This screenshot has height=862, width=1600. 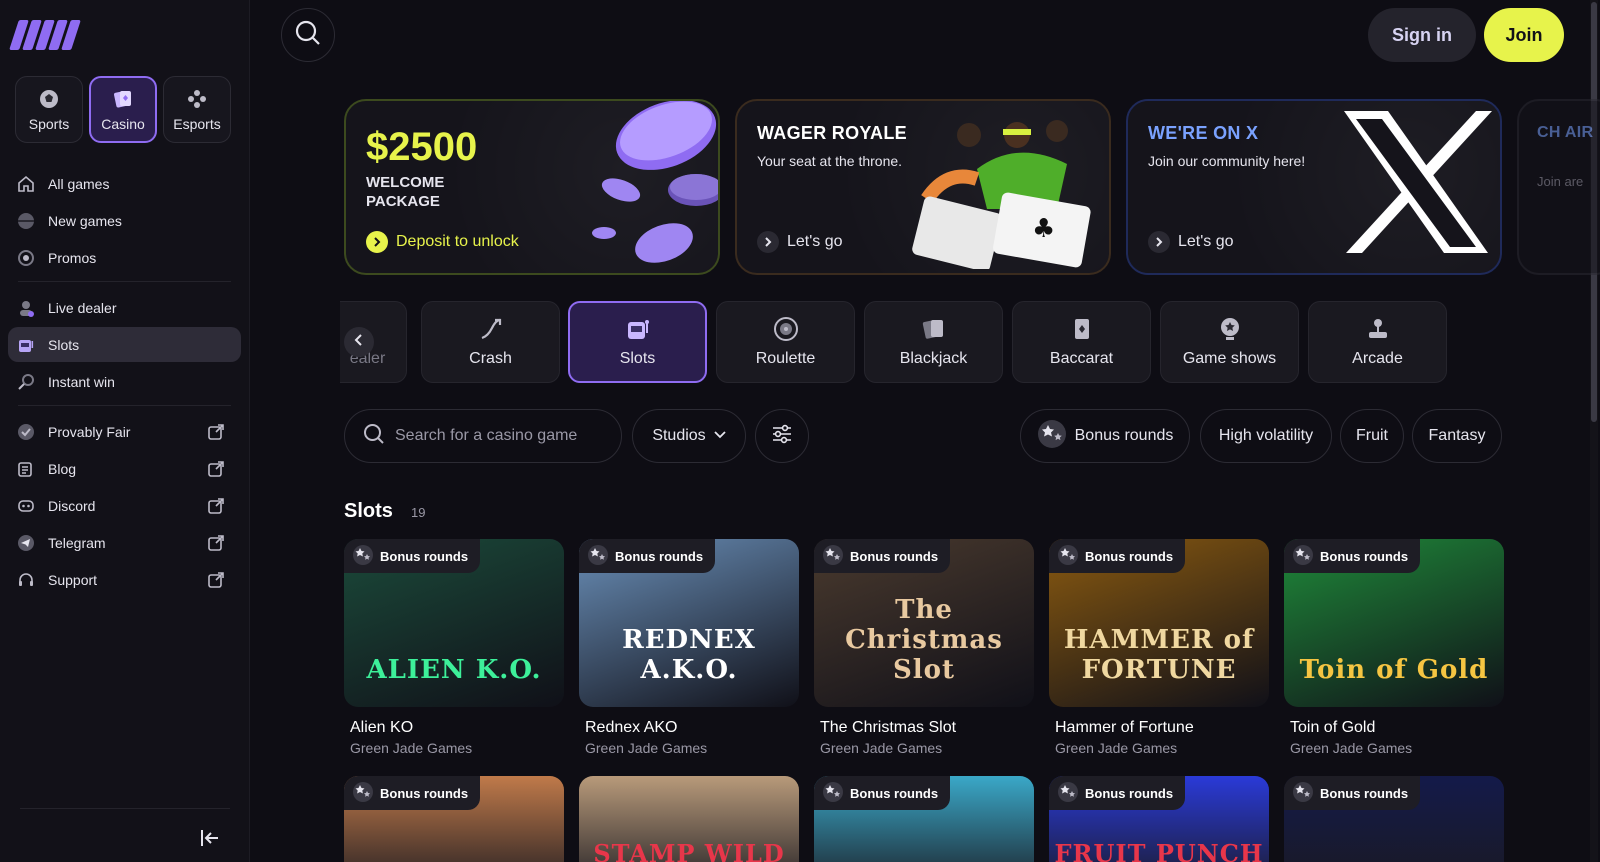 I want to click on sidebar-item-new-games: New games, so click(x=124, y=220).